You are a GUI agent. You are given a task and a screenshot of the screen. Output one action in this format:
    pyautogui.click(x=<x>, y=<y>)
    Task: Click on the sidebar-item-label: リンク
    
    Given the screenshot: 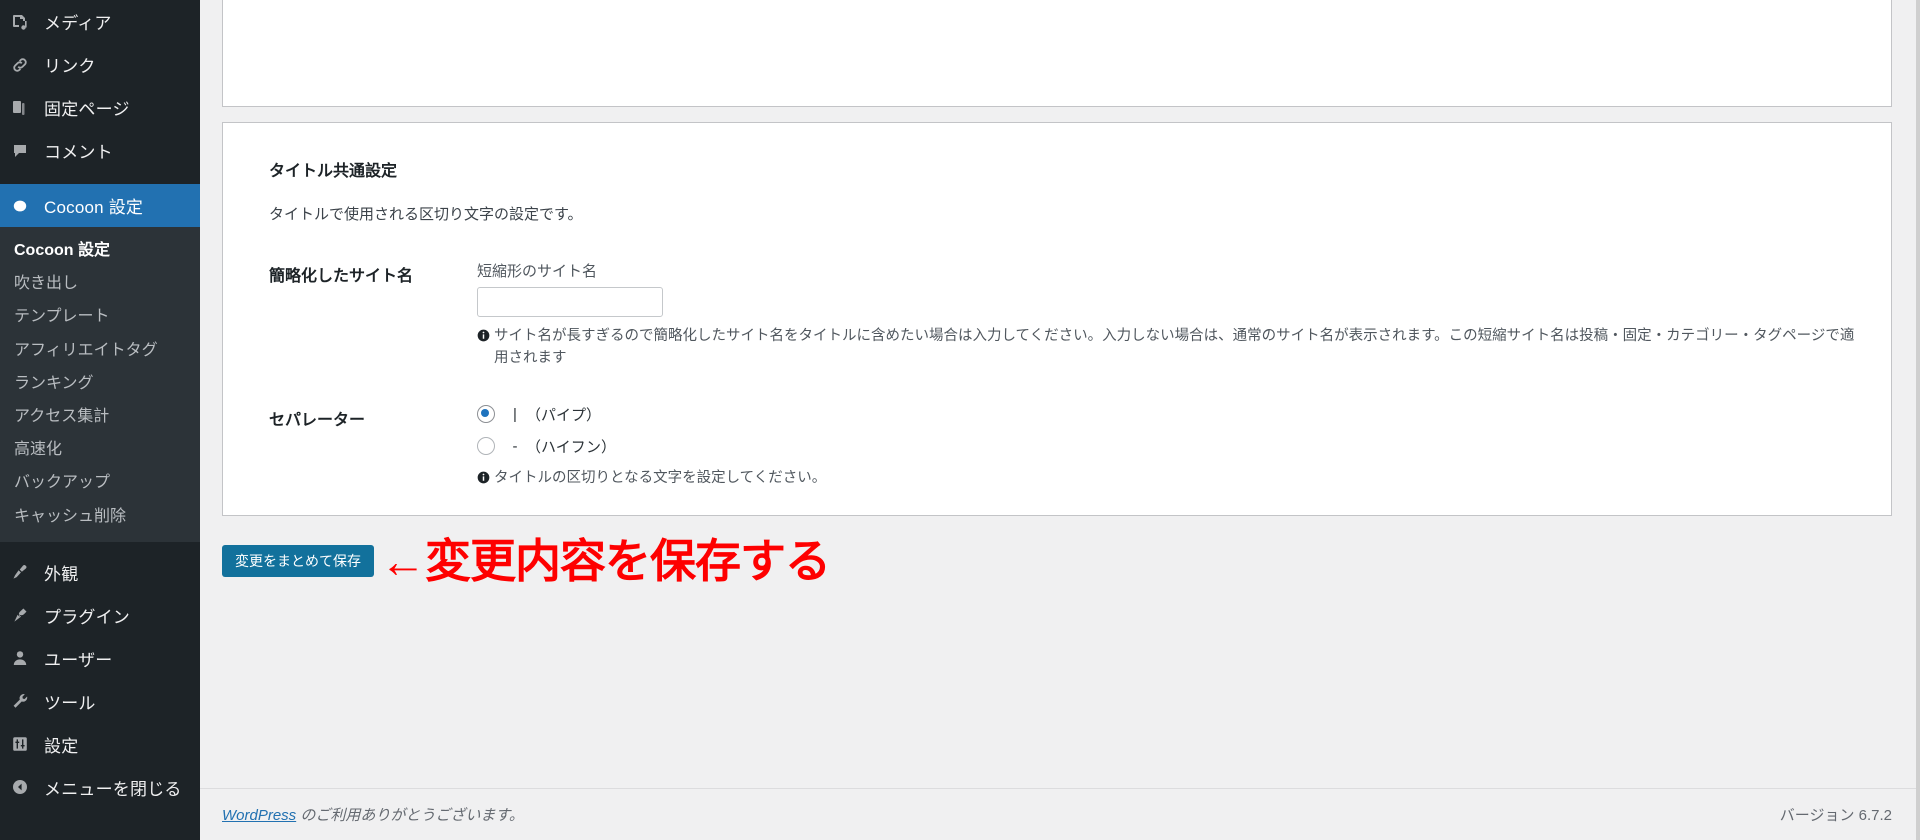 What is the action you would take?
    pyautogui.click(x=70, y=66)
    